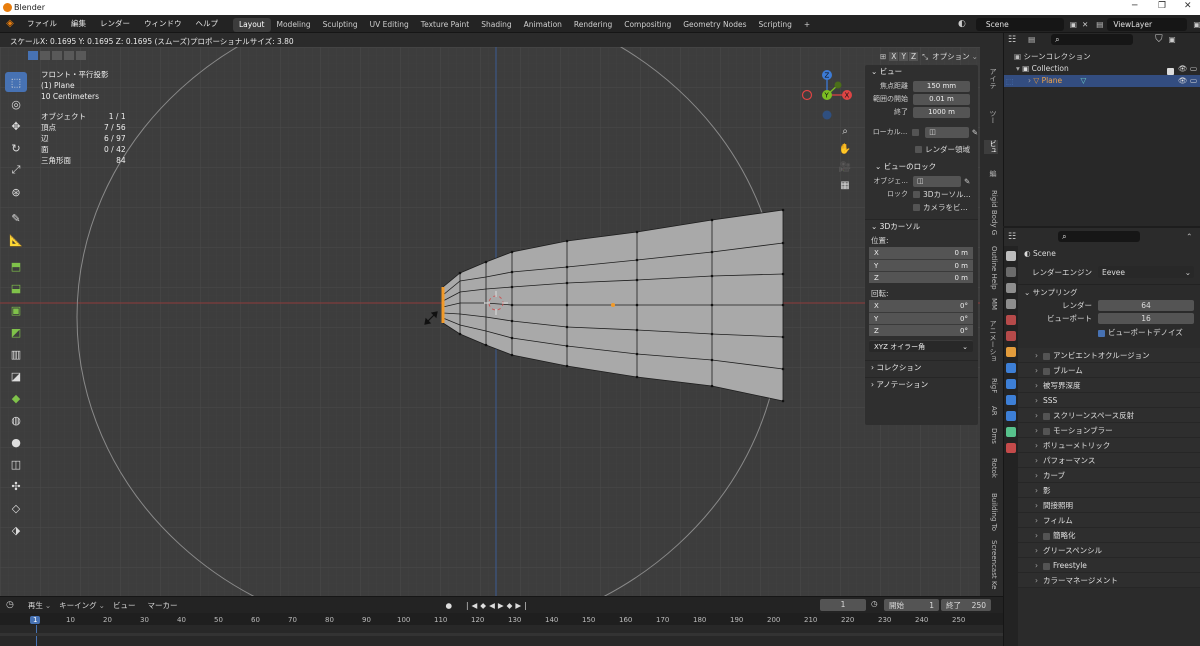 Image resolution: width=1200 pixels, height=646 pixels. What do you see at coordinates (45, 55) in the screenshot?
I see `select-mode-extend-icon` at bounding box center [45, 55].